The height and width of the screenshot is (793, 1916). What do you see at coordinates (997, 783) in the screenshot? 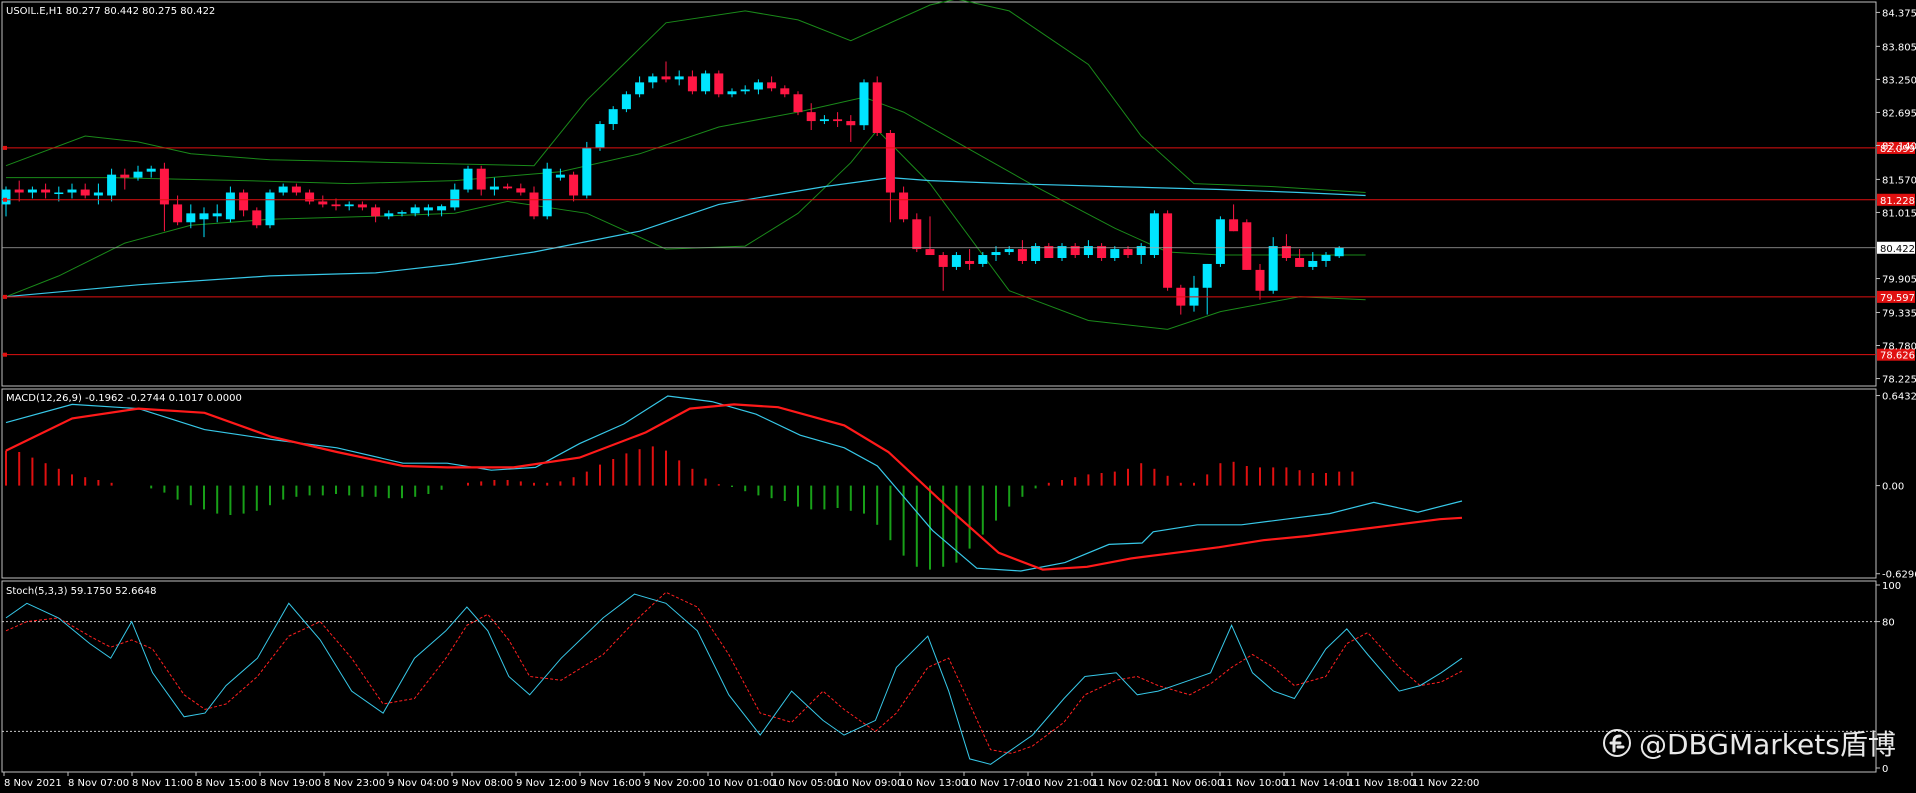
I see `time-tick-label: 10 Nov 17:00` at bounding box center [997, 783].